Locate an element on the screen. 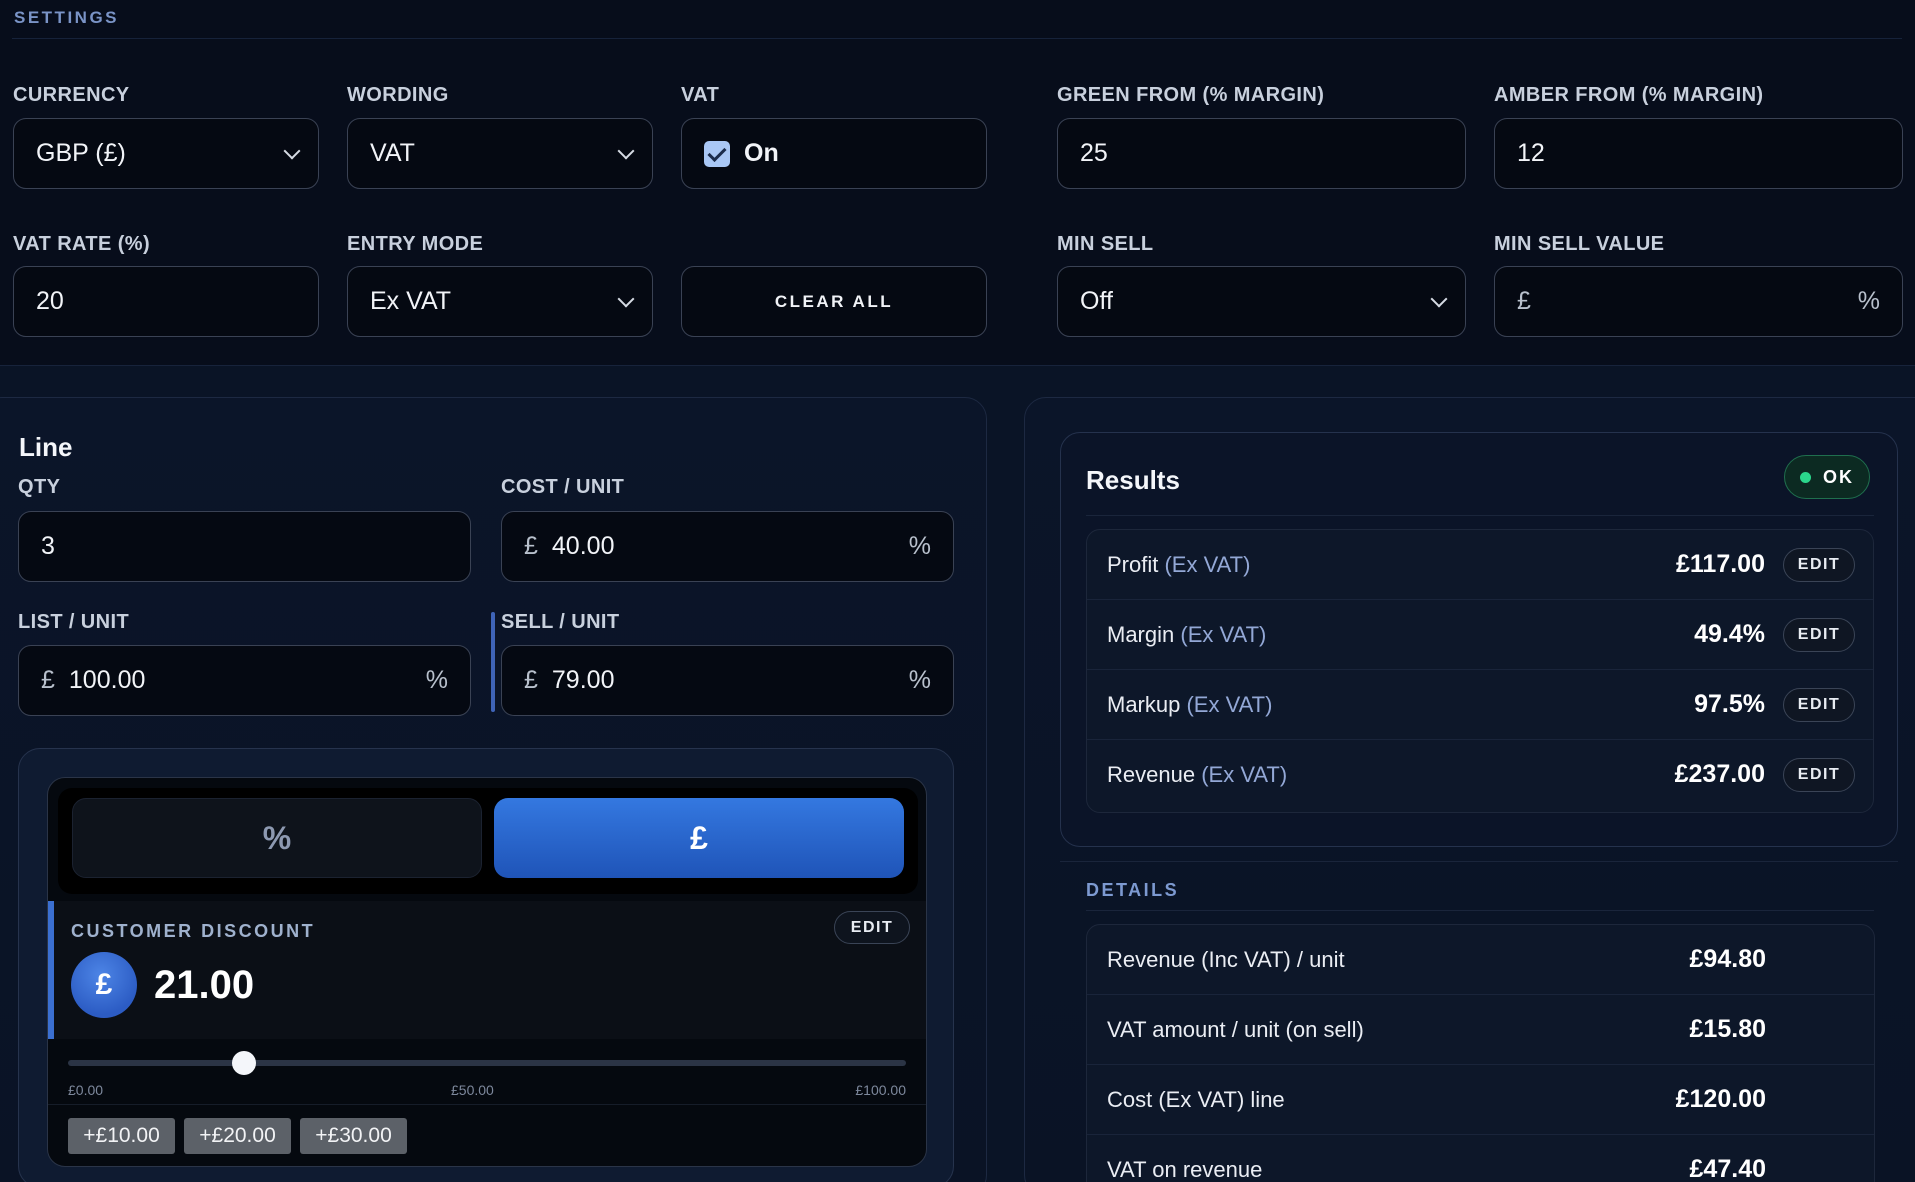 The width and height of the screenshot is (1915, 1182). sell-unit-input: £ 79.00 % is located at coordinates (727, 680).